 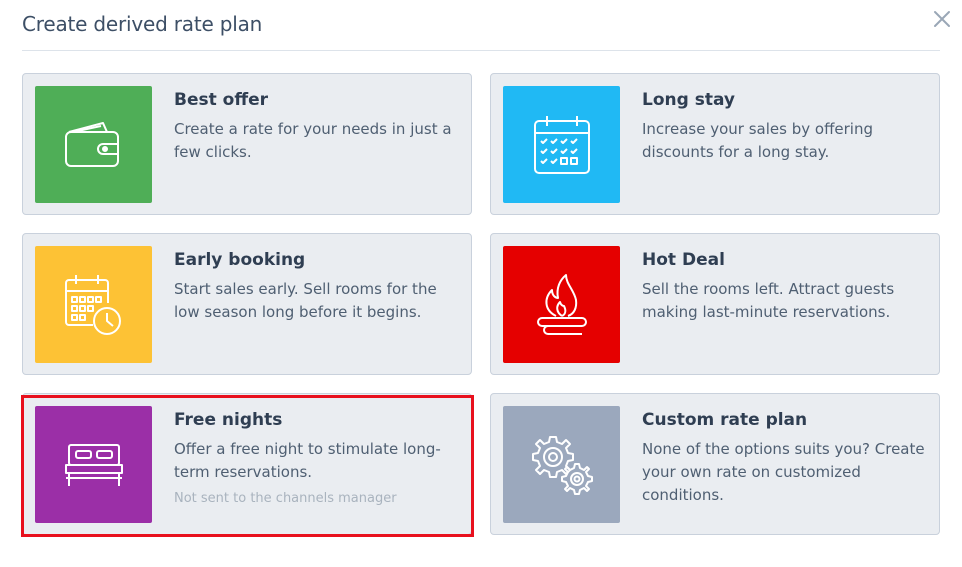 I want to click on calendar-checks-icon, so click(x=561, y=144).